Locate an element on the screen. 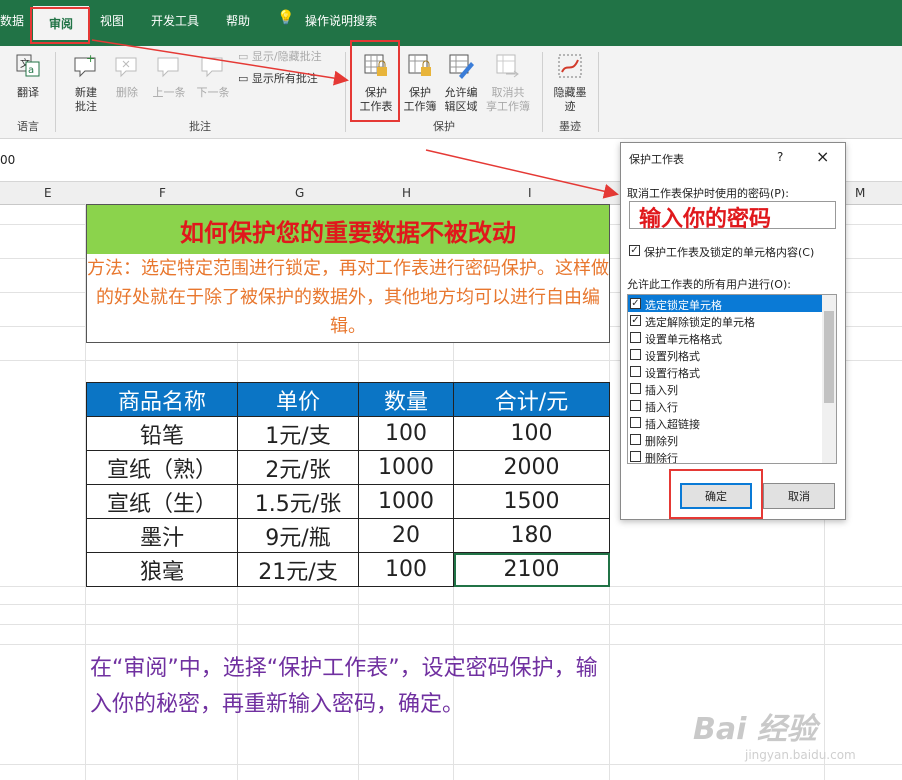 This screenshot has height=780, width=902. list-item: 插入列 is located at coordinates (726, 388).